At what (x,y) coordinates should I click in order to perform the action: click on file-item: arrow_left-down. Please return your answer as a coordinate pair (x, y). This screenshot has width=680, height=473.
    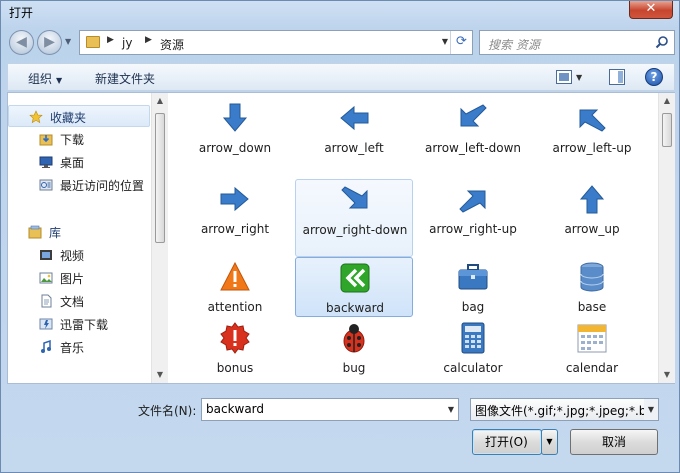
    Looking at the image, I should click on (473, 137).